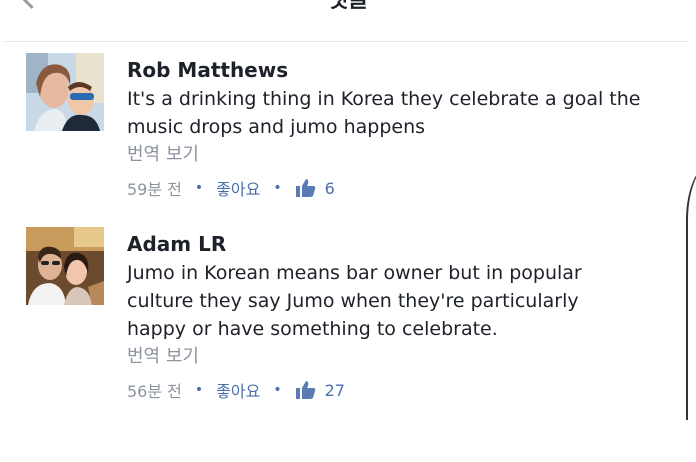 This screenshot has height=462, width=696. Describe the element at coordinates (154, 391) in the screenshot. I see `comment-timestamp: 56분 전` at that location.